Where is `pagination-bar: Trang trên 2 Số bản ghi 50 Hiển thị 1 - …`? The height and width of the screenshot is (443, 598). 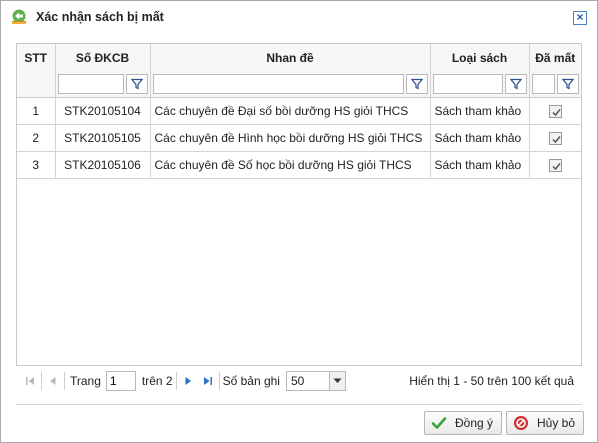
pagination-bar: Trang trên 2 Số bản ghi 50 Hiển thị 1 - … is located at coordinates (299, 380).